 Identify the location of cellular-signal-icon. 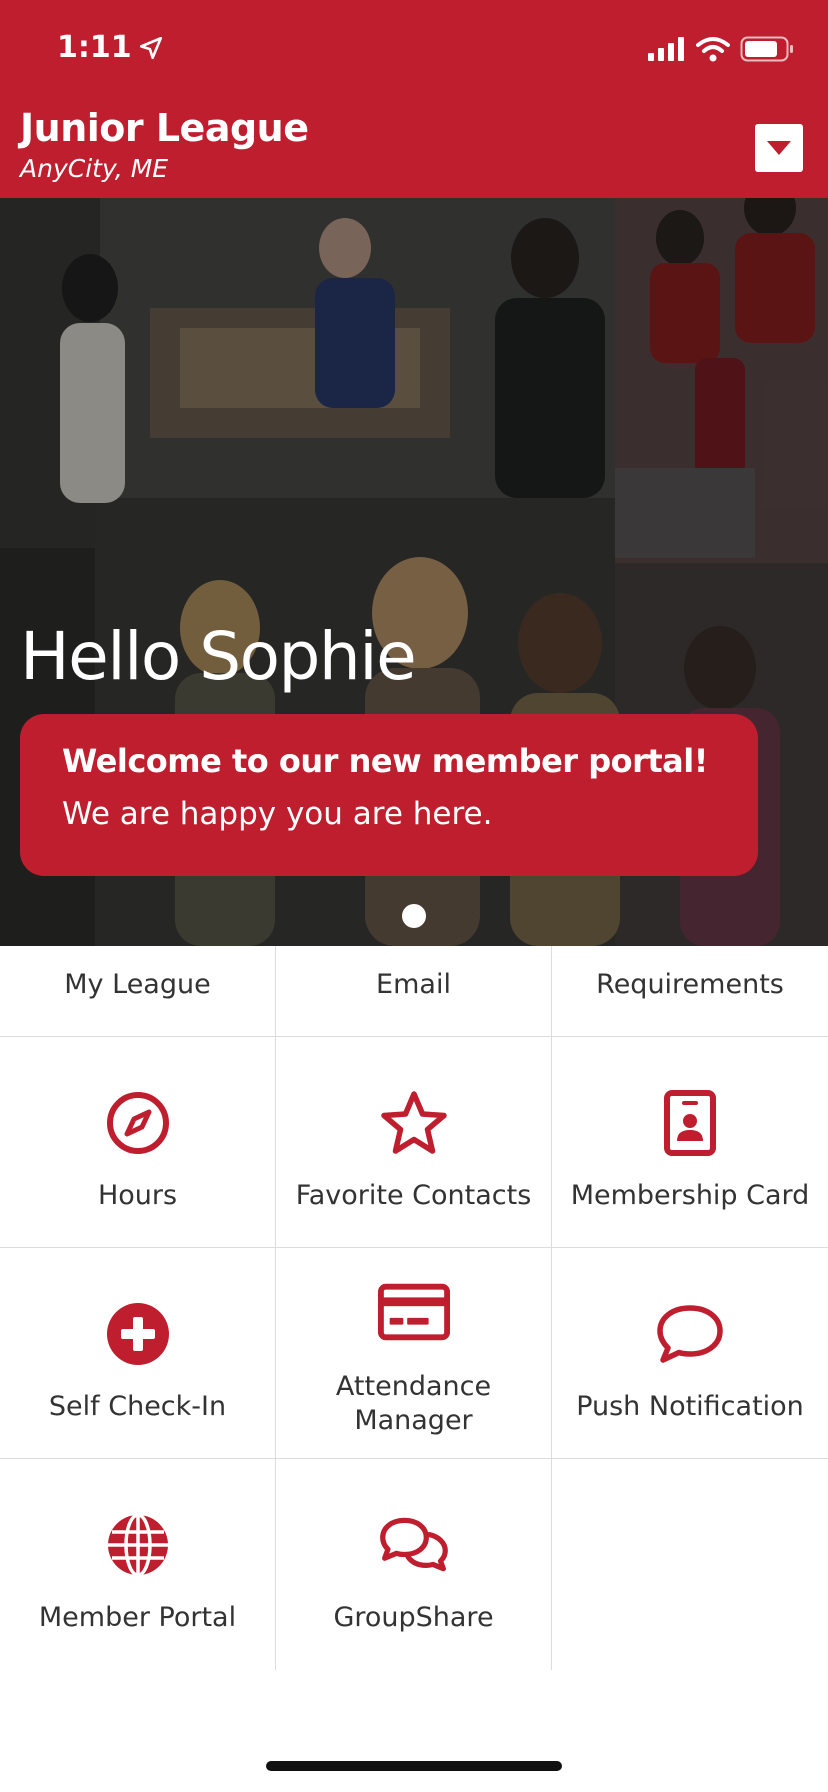
(666, 49).